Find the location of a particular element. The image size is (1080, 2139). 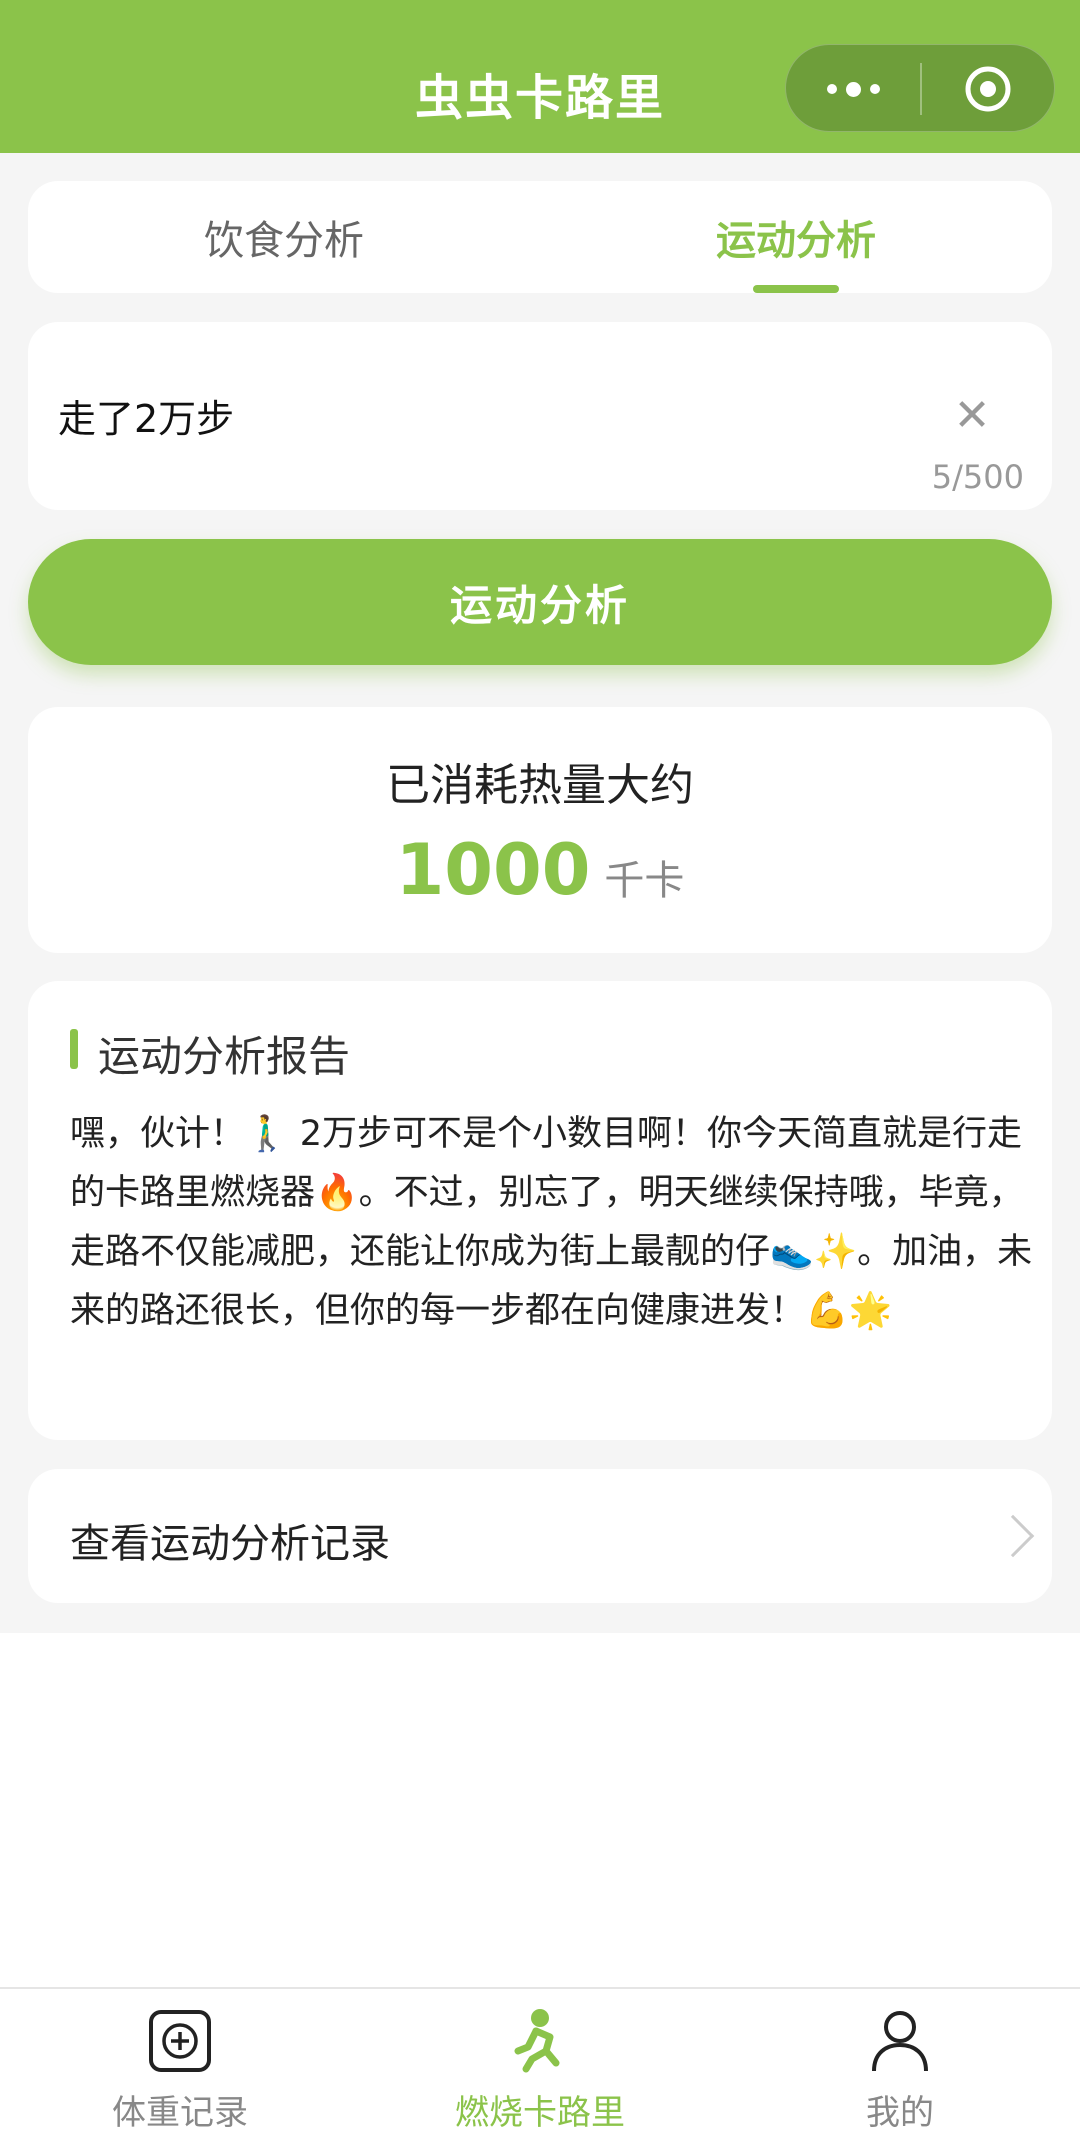

calorie-result-card: 已消耗热量大约 1000 千卡 is located at coordinates (540, 830).